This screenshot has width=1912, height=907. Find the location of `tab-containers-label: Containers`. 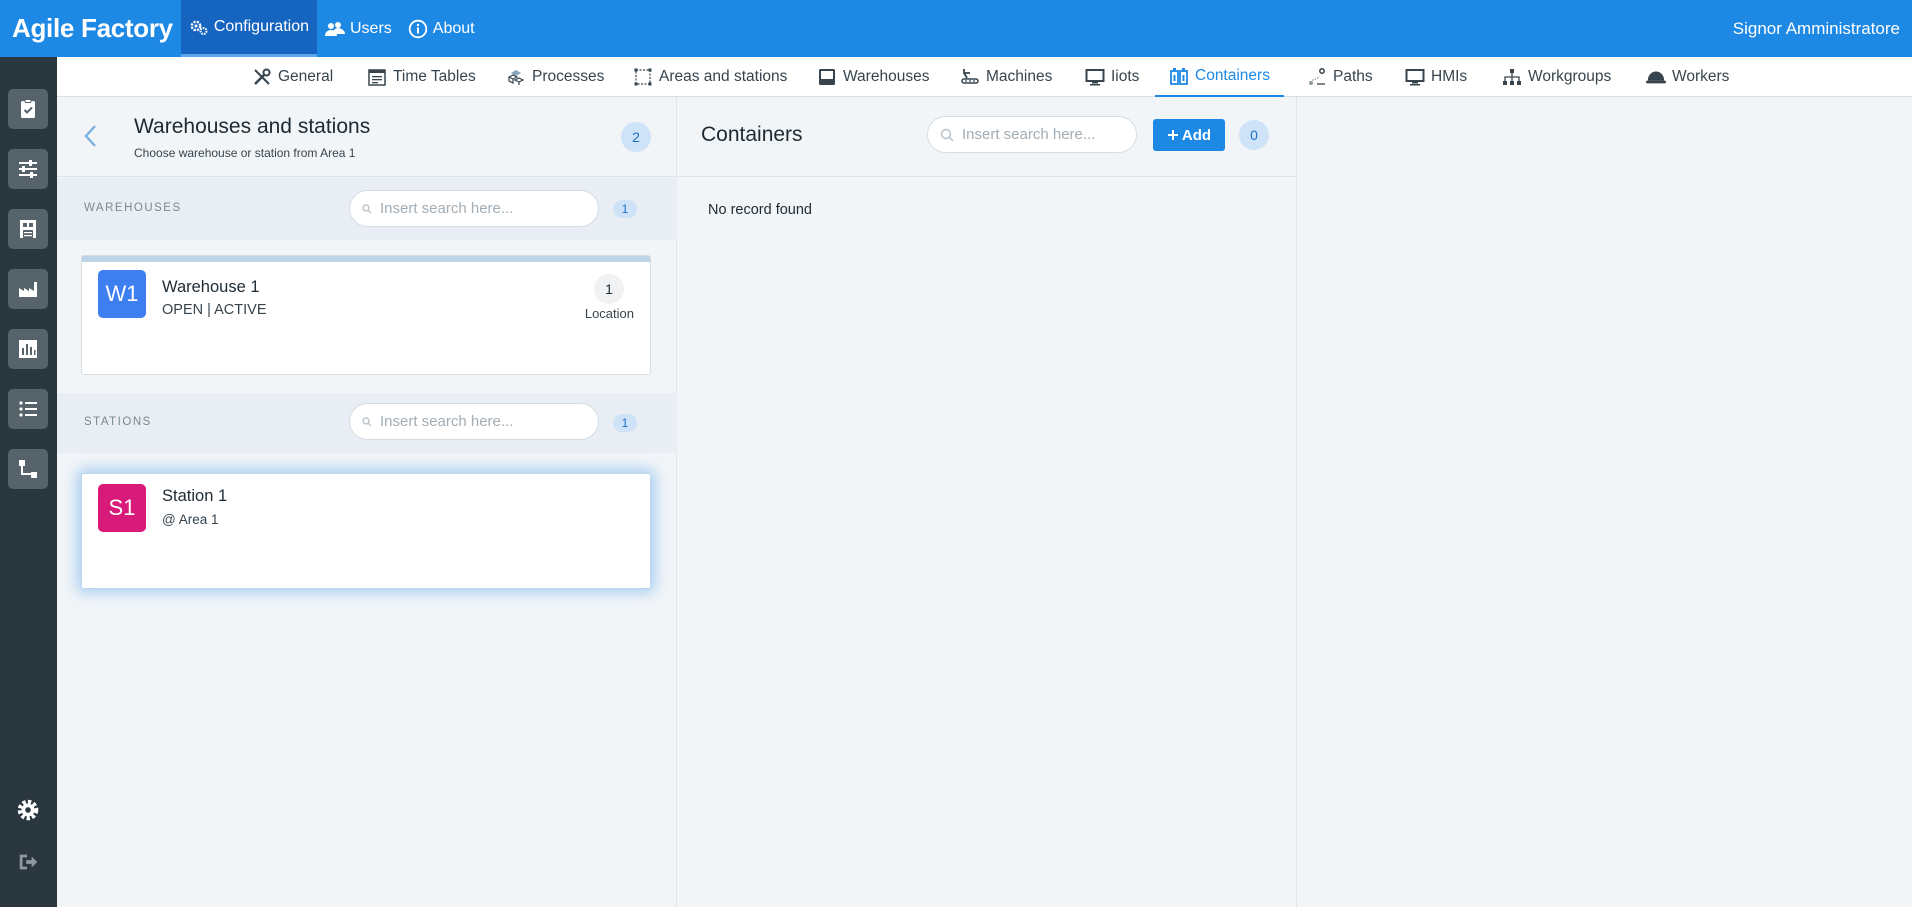

tab-containers-label: Containers is located at coordinates (1232, 75).